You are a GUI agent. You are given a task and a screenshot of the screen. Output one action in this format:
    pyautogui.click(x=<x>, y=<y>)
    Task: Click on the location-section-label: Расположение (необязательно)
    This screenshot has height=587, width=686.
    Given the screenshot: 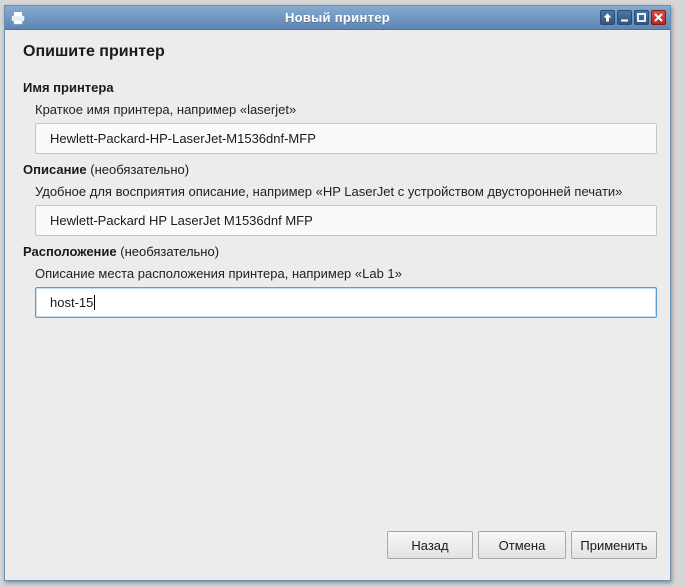 What is the action you would take?
    pyautogui.click(x=121, y=251)
    